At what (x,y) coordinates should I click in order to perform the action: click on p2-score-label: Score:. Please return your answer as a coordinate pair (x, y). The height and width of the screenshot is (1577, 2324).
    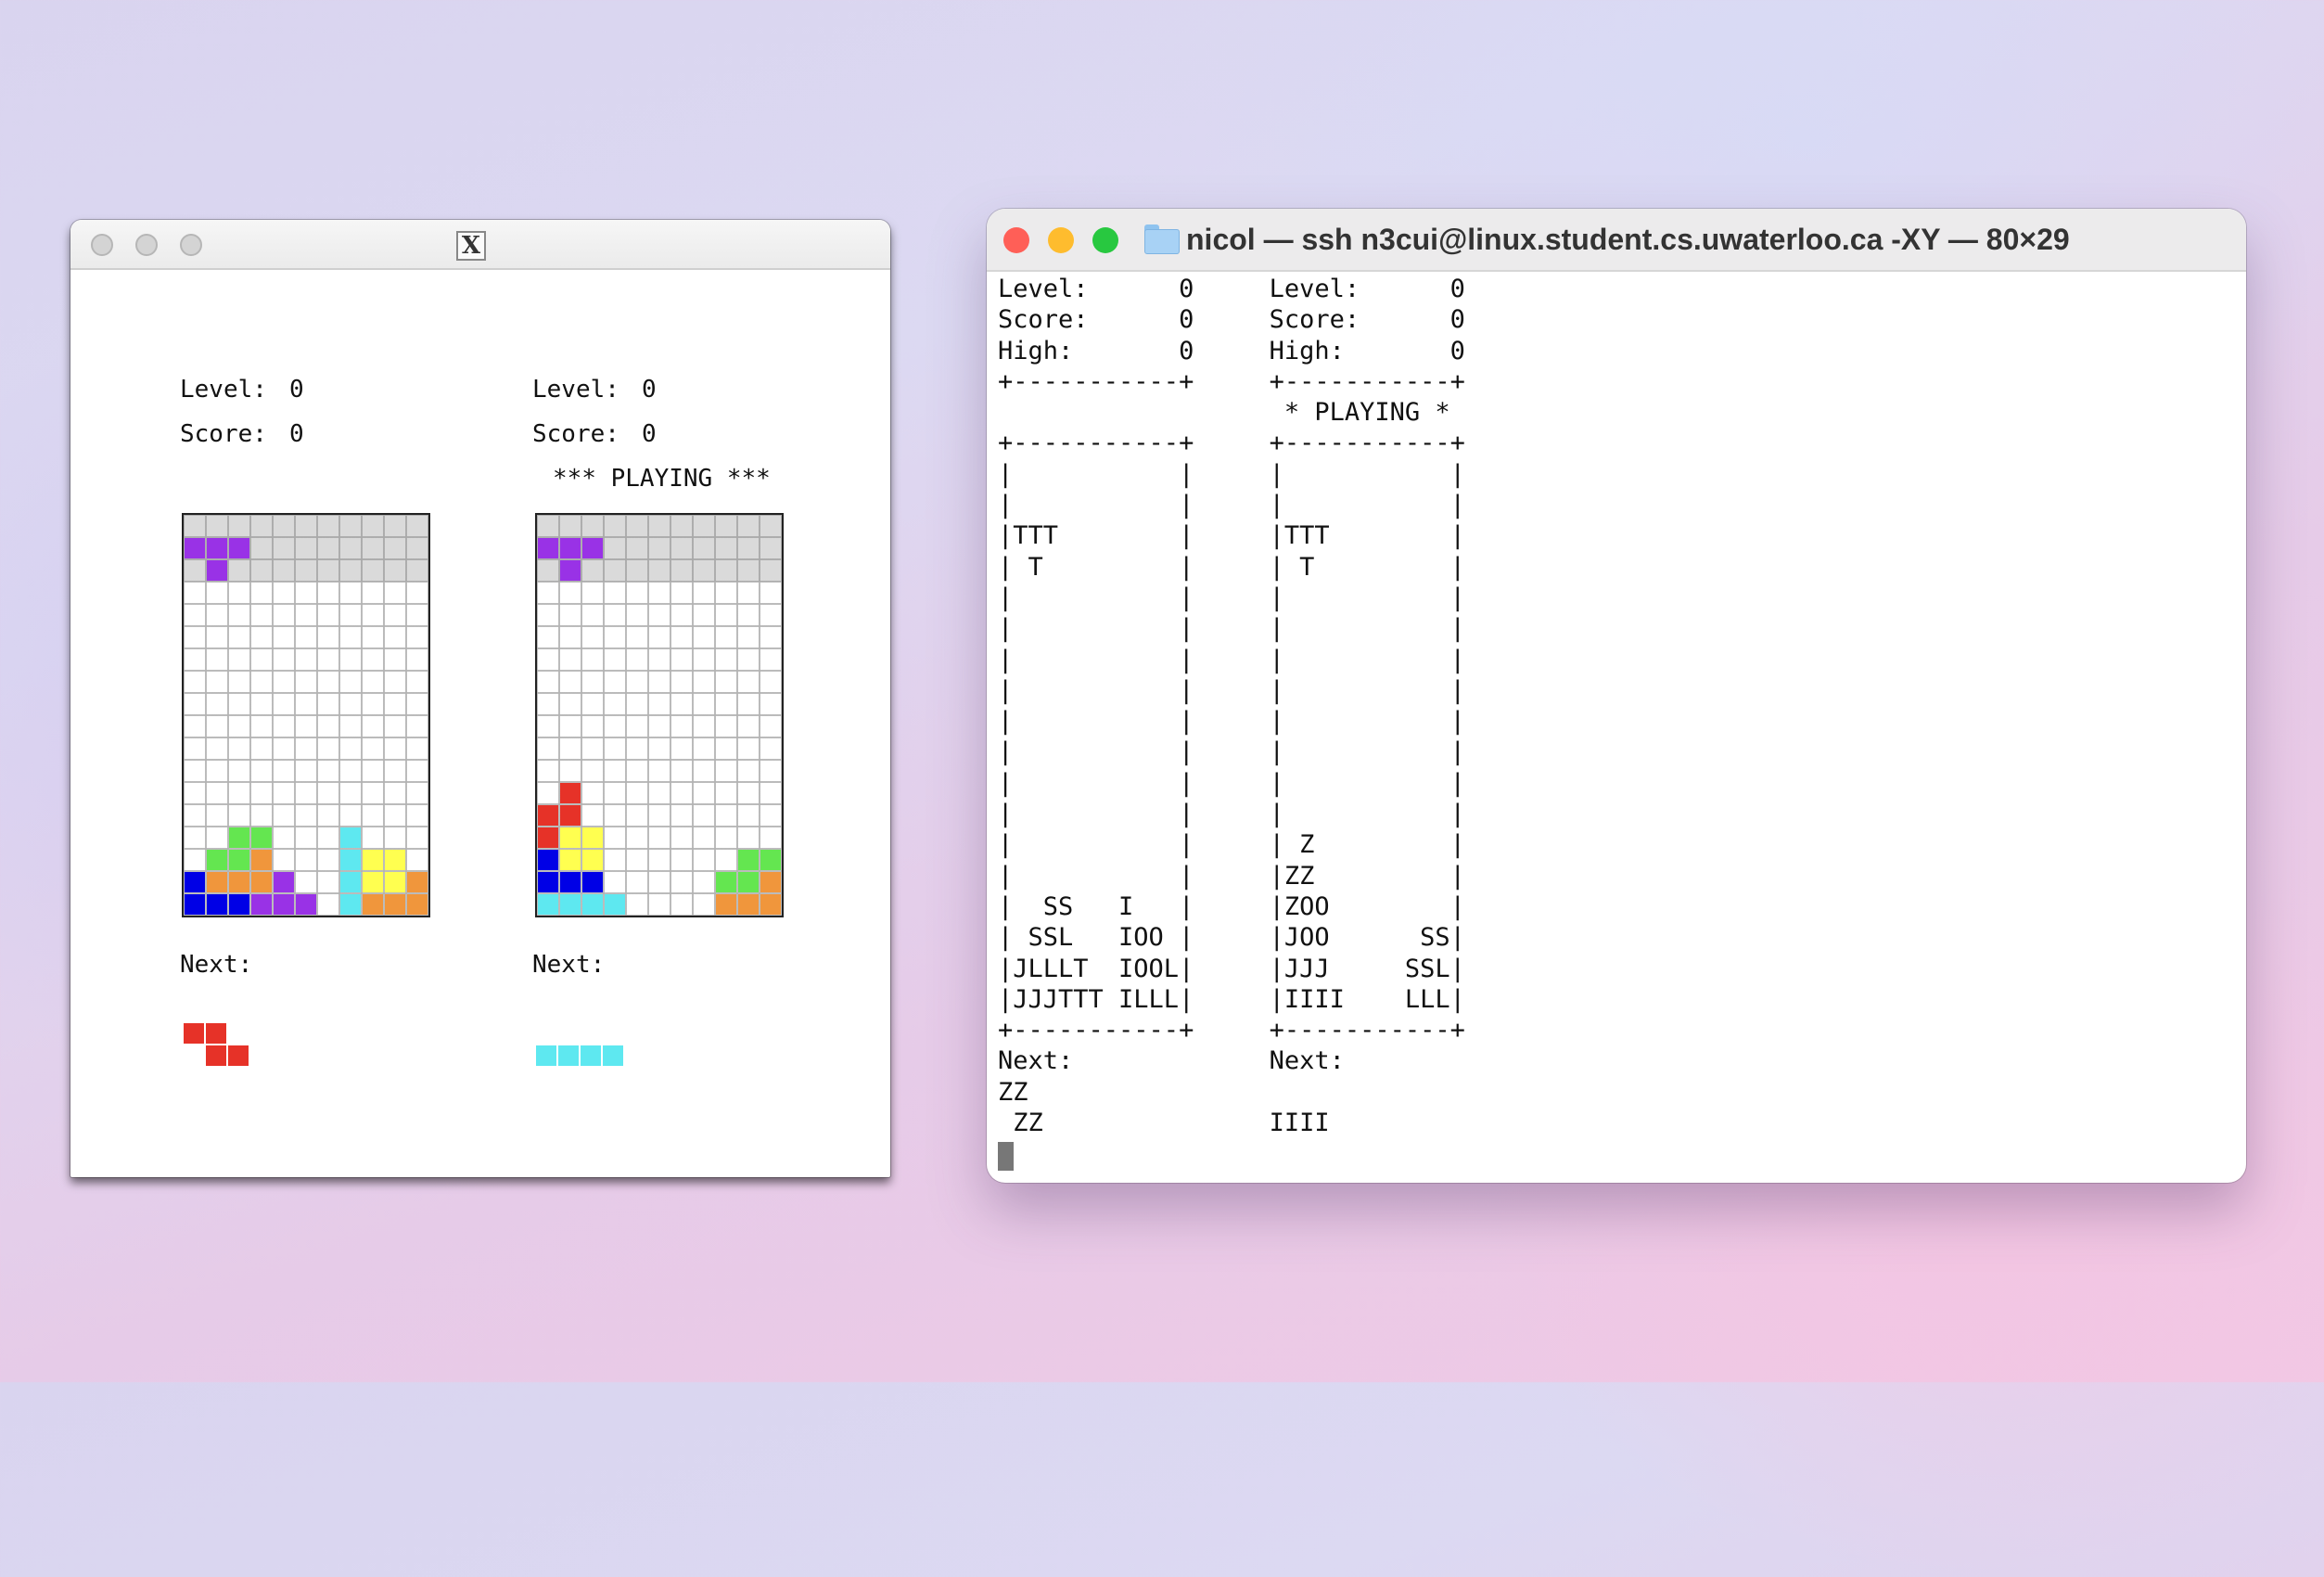
    Looking at the image, I should click on (575, 434).